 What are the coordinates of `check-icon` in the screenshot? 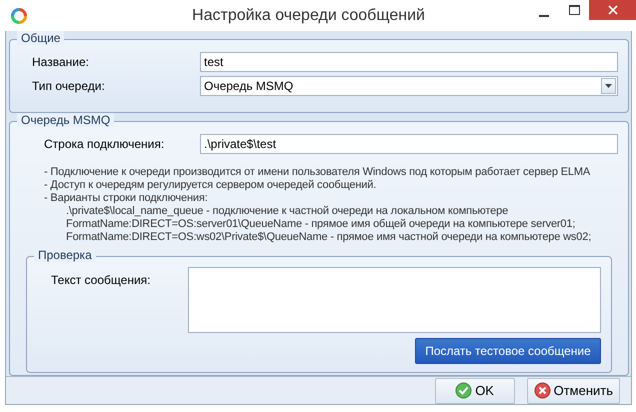 It's located at (463, 390).